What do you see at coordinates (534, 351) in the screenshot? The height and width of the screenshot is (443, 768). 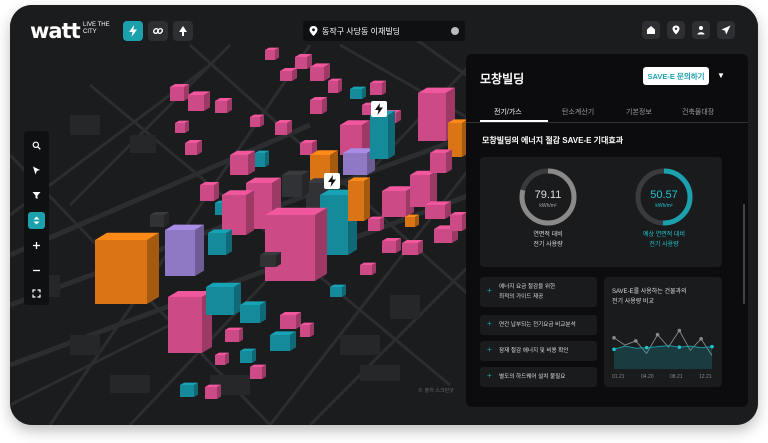 I see `benefit-potential-savings-text: 잠재 절감 에너지 및 비용 확인` at bounding box center [534, 351].